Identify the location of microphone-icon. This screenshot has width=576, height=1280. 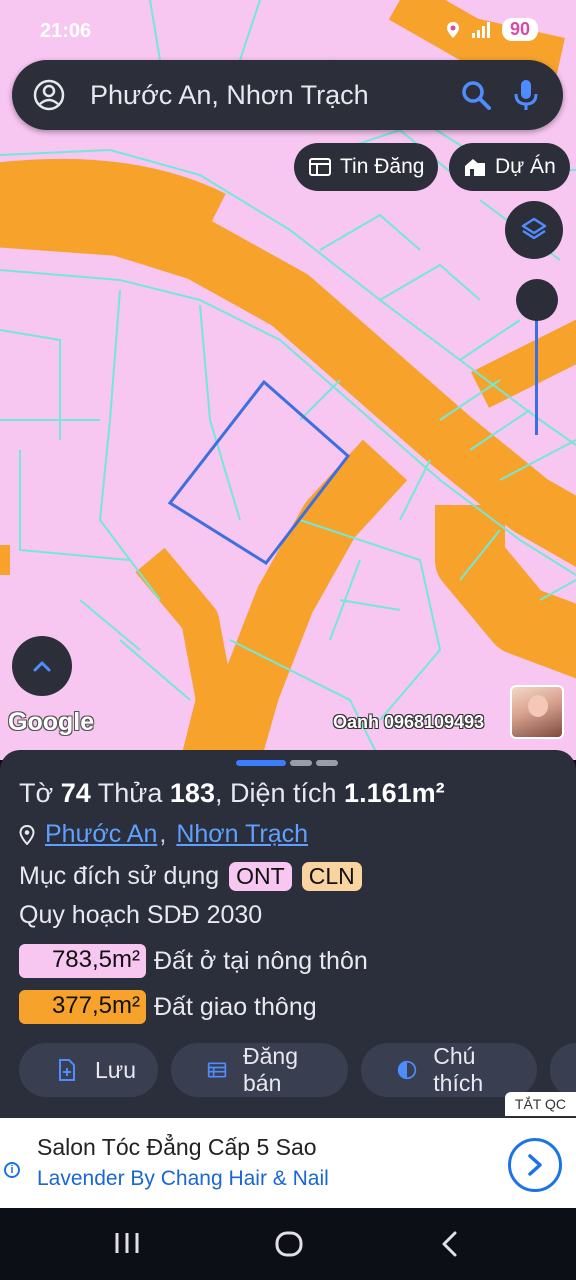
(526, 95).